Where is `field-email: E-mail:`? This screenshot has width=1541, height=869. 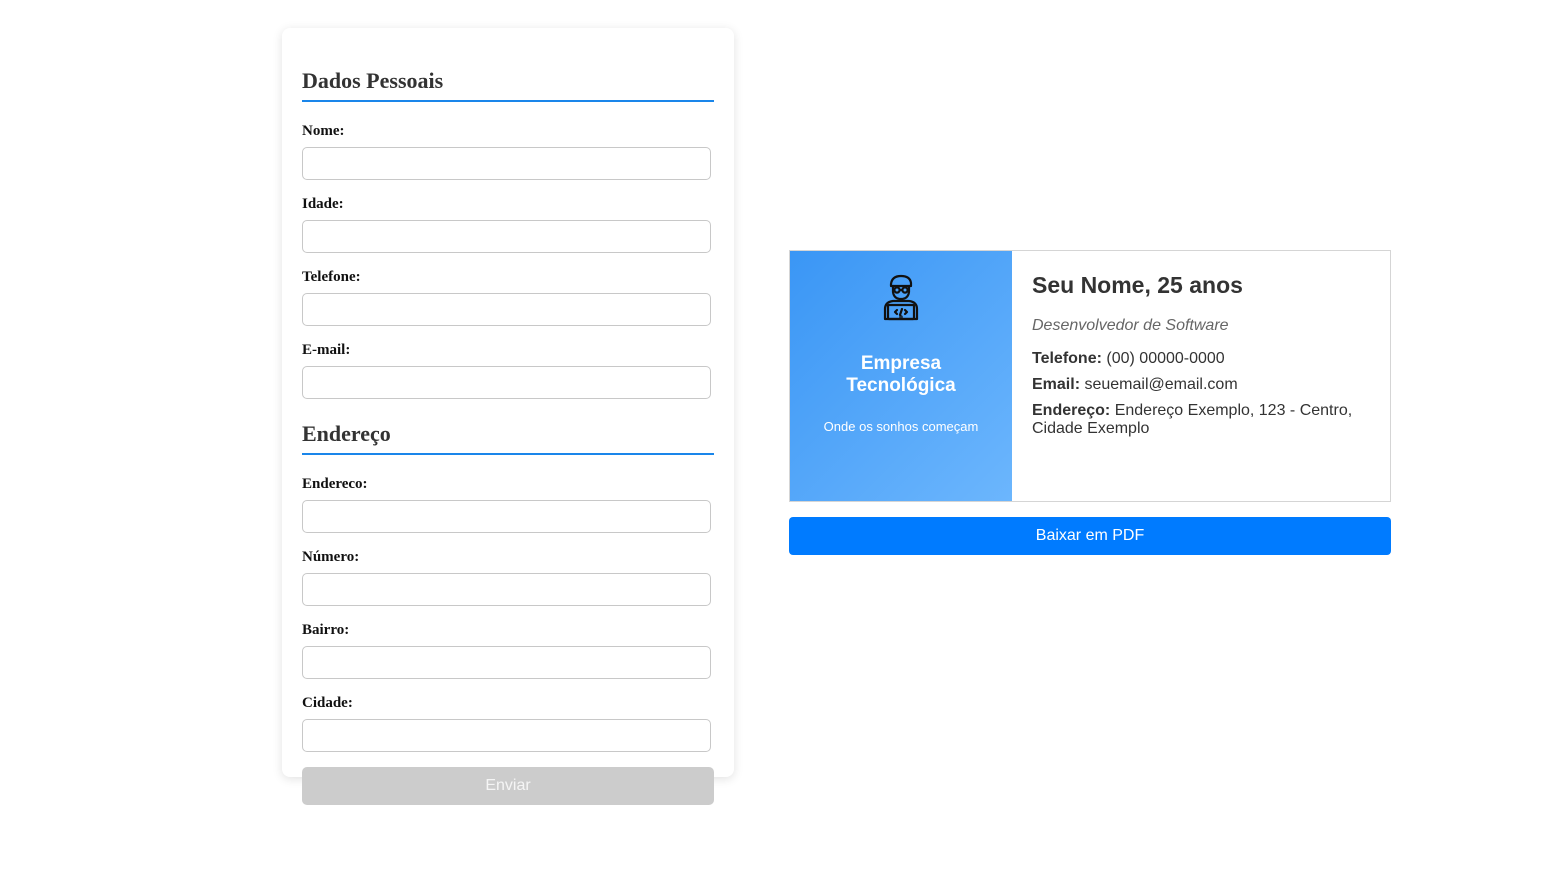 field-email: E-mail: is located at coordinates (508, 370).